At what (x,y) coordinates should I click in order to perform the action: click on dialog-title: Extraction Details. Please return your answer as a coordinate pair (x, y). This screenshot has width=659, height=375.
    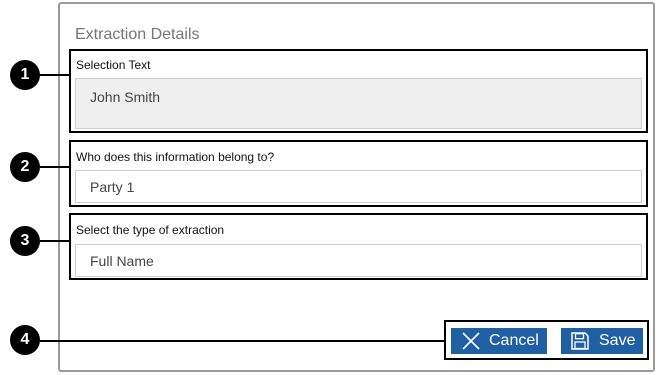
    Looking at the image, I should click on (137, 34).